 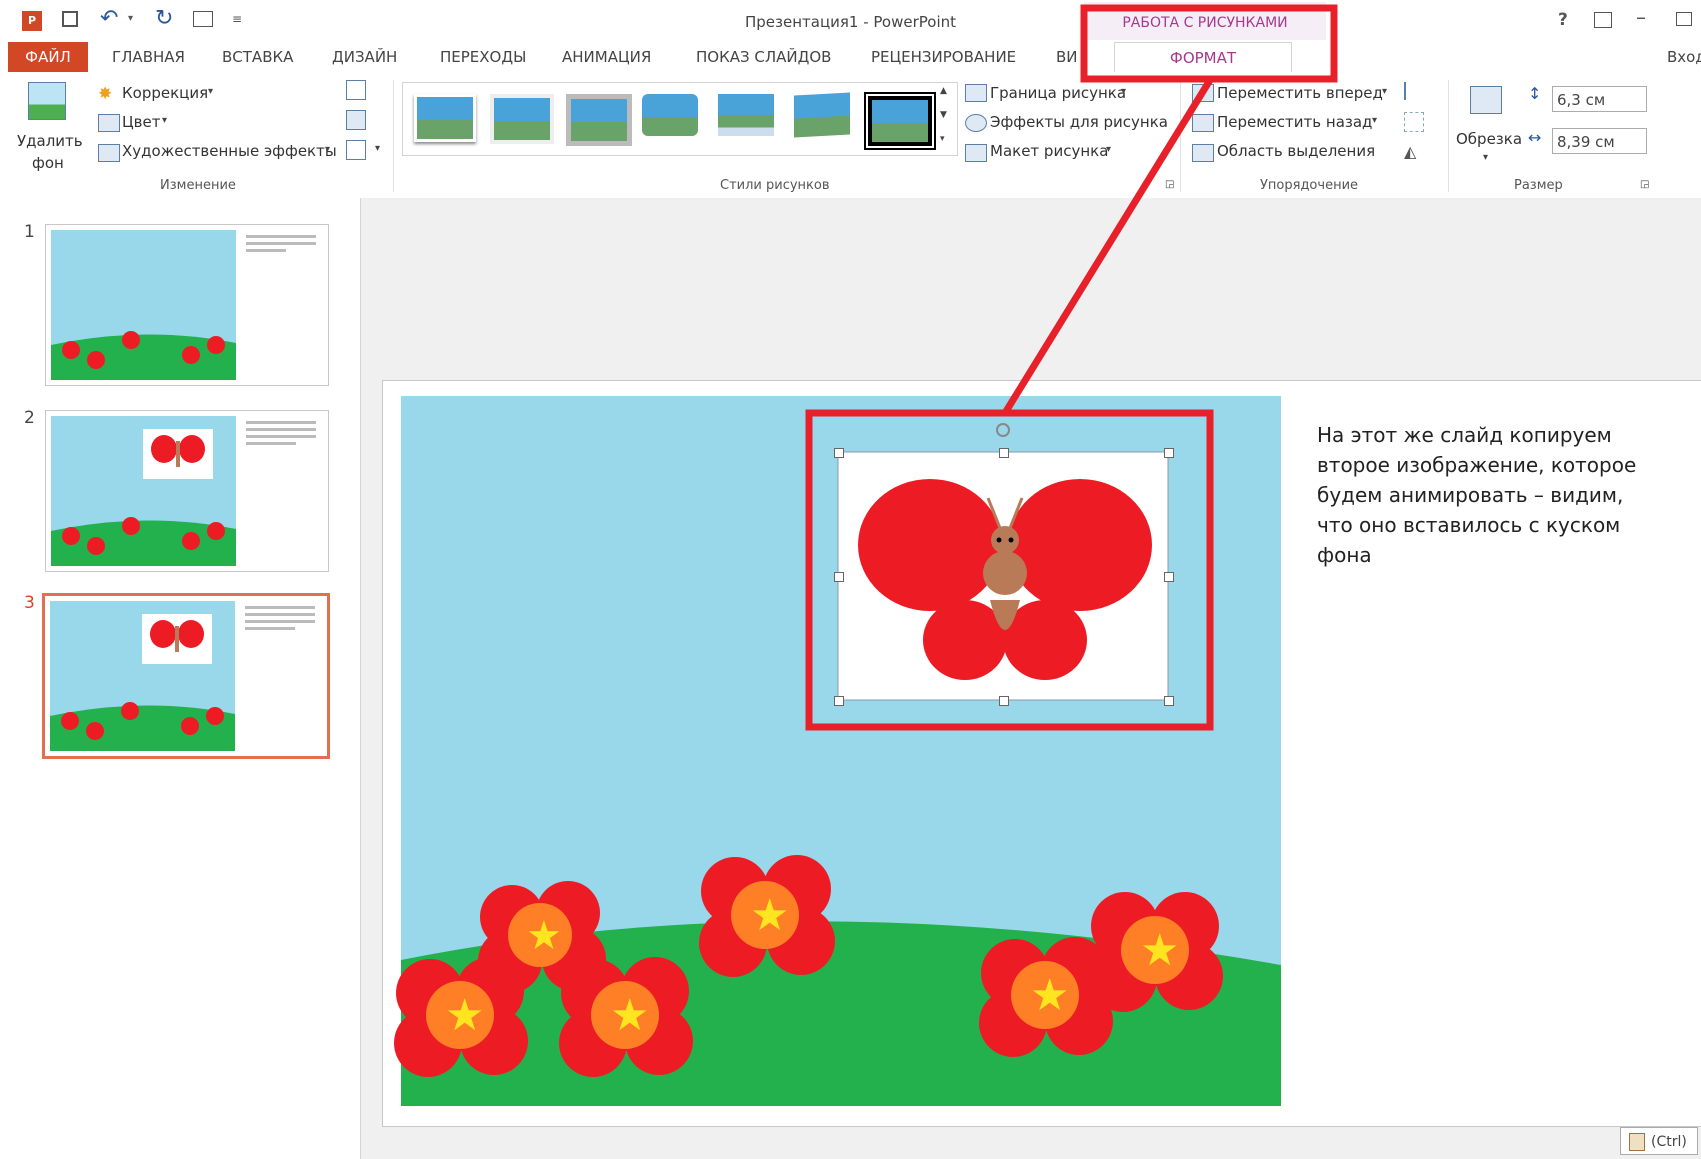 I want to click on paste-options-button: (Ctrl), so click(x=1659, y=1141).